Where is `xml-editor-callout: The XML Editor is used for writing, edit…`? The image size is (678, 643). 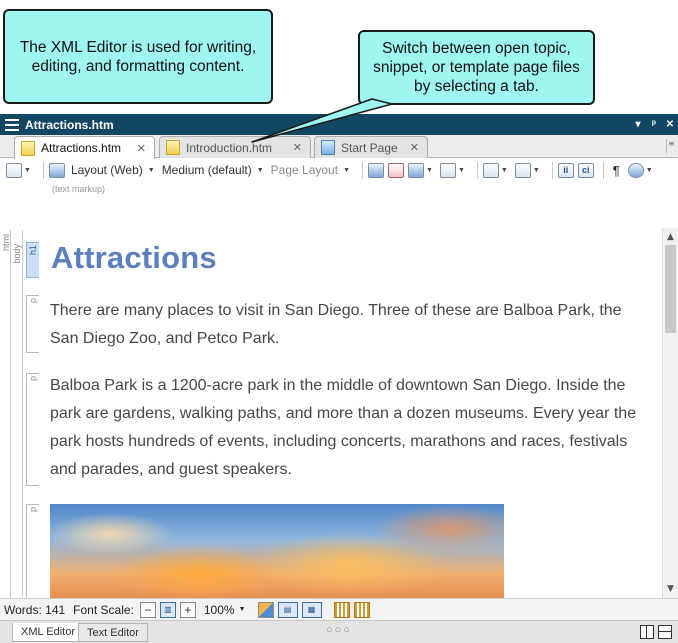
xml-editor-callout: The XML Editor is used for writing, edit… is located at coordinates (138, 56).